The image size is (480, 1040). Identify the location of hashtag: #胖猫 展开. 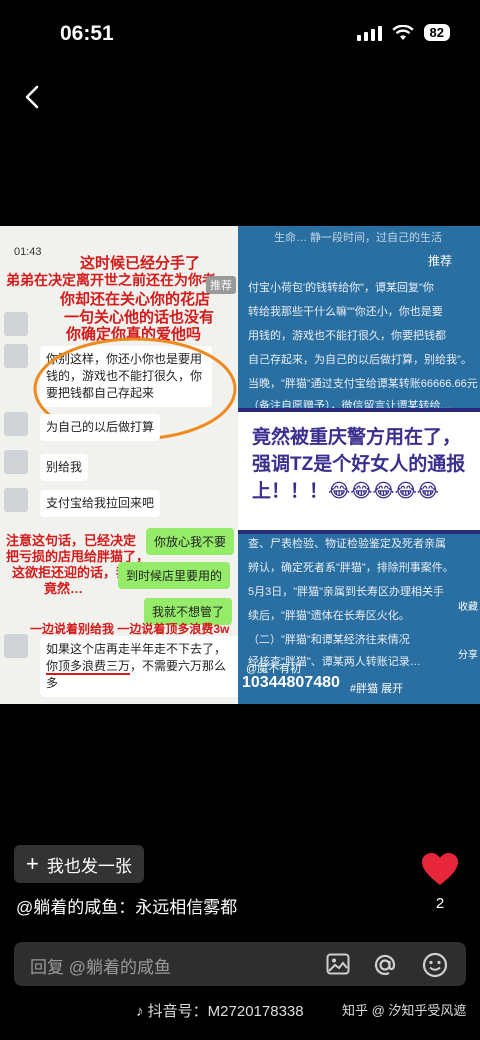
(377, 689).